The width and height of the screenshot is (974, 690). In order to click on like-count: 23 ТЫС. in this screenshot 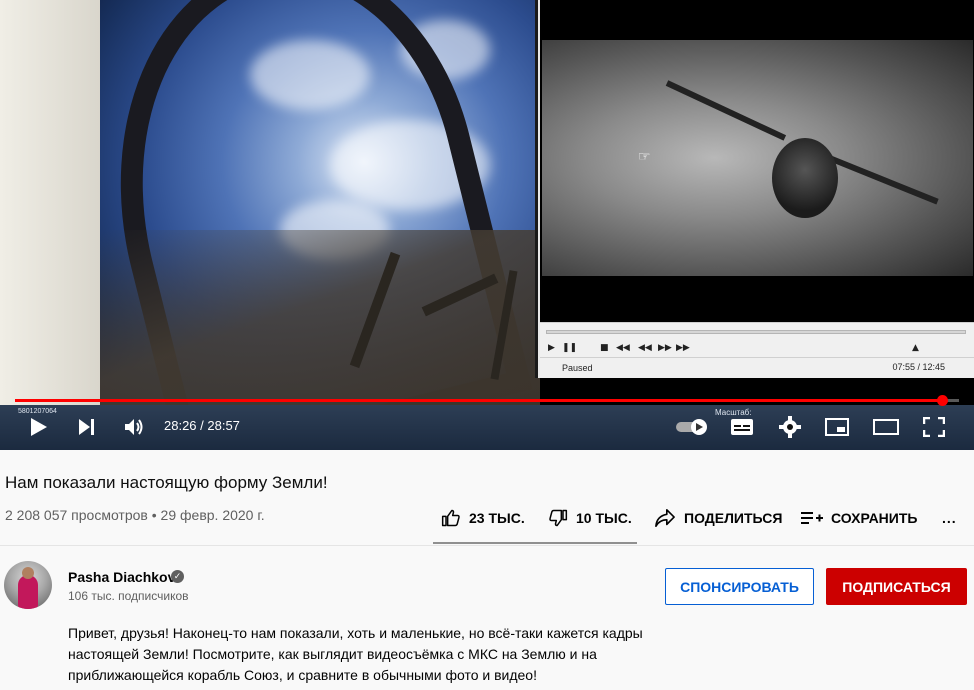, I will do `click(497, 518)`.